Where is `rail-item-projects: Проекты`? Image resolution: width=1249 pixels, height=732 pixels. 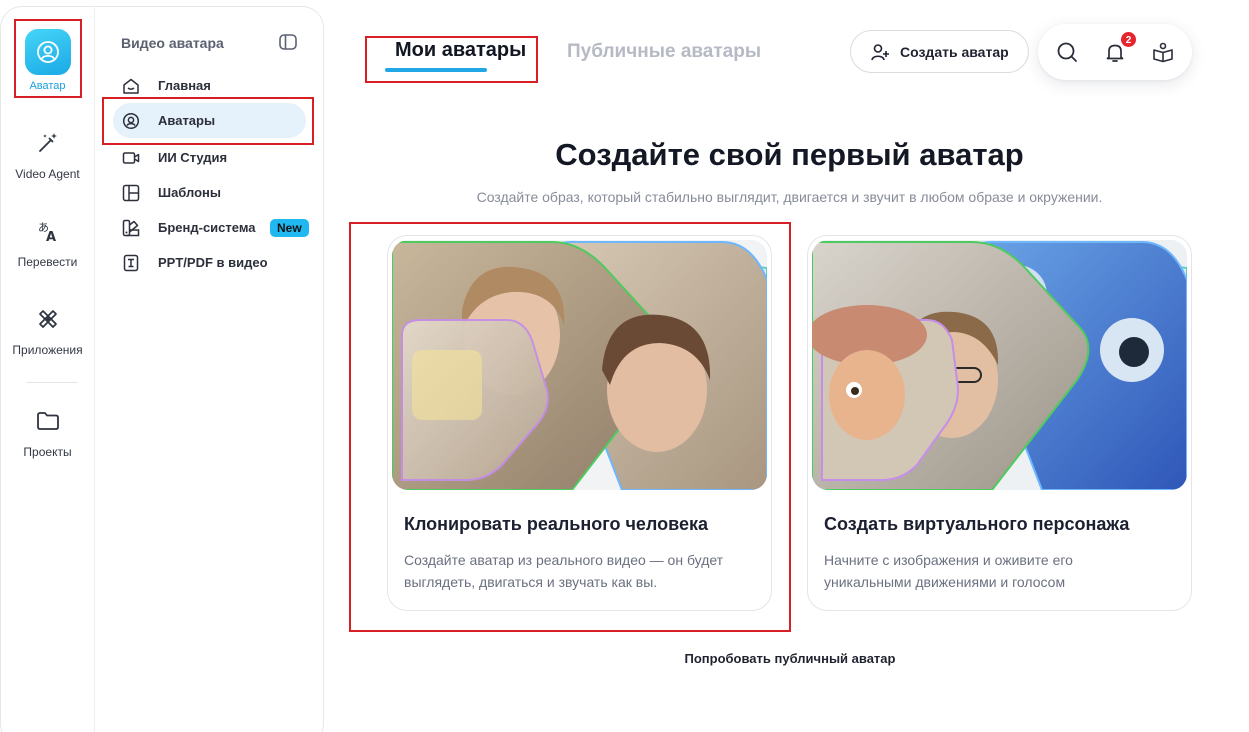
rail-item-projects: Проекты is located at coordinates (47, 429).